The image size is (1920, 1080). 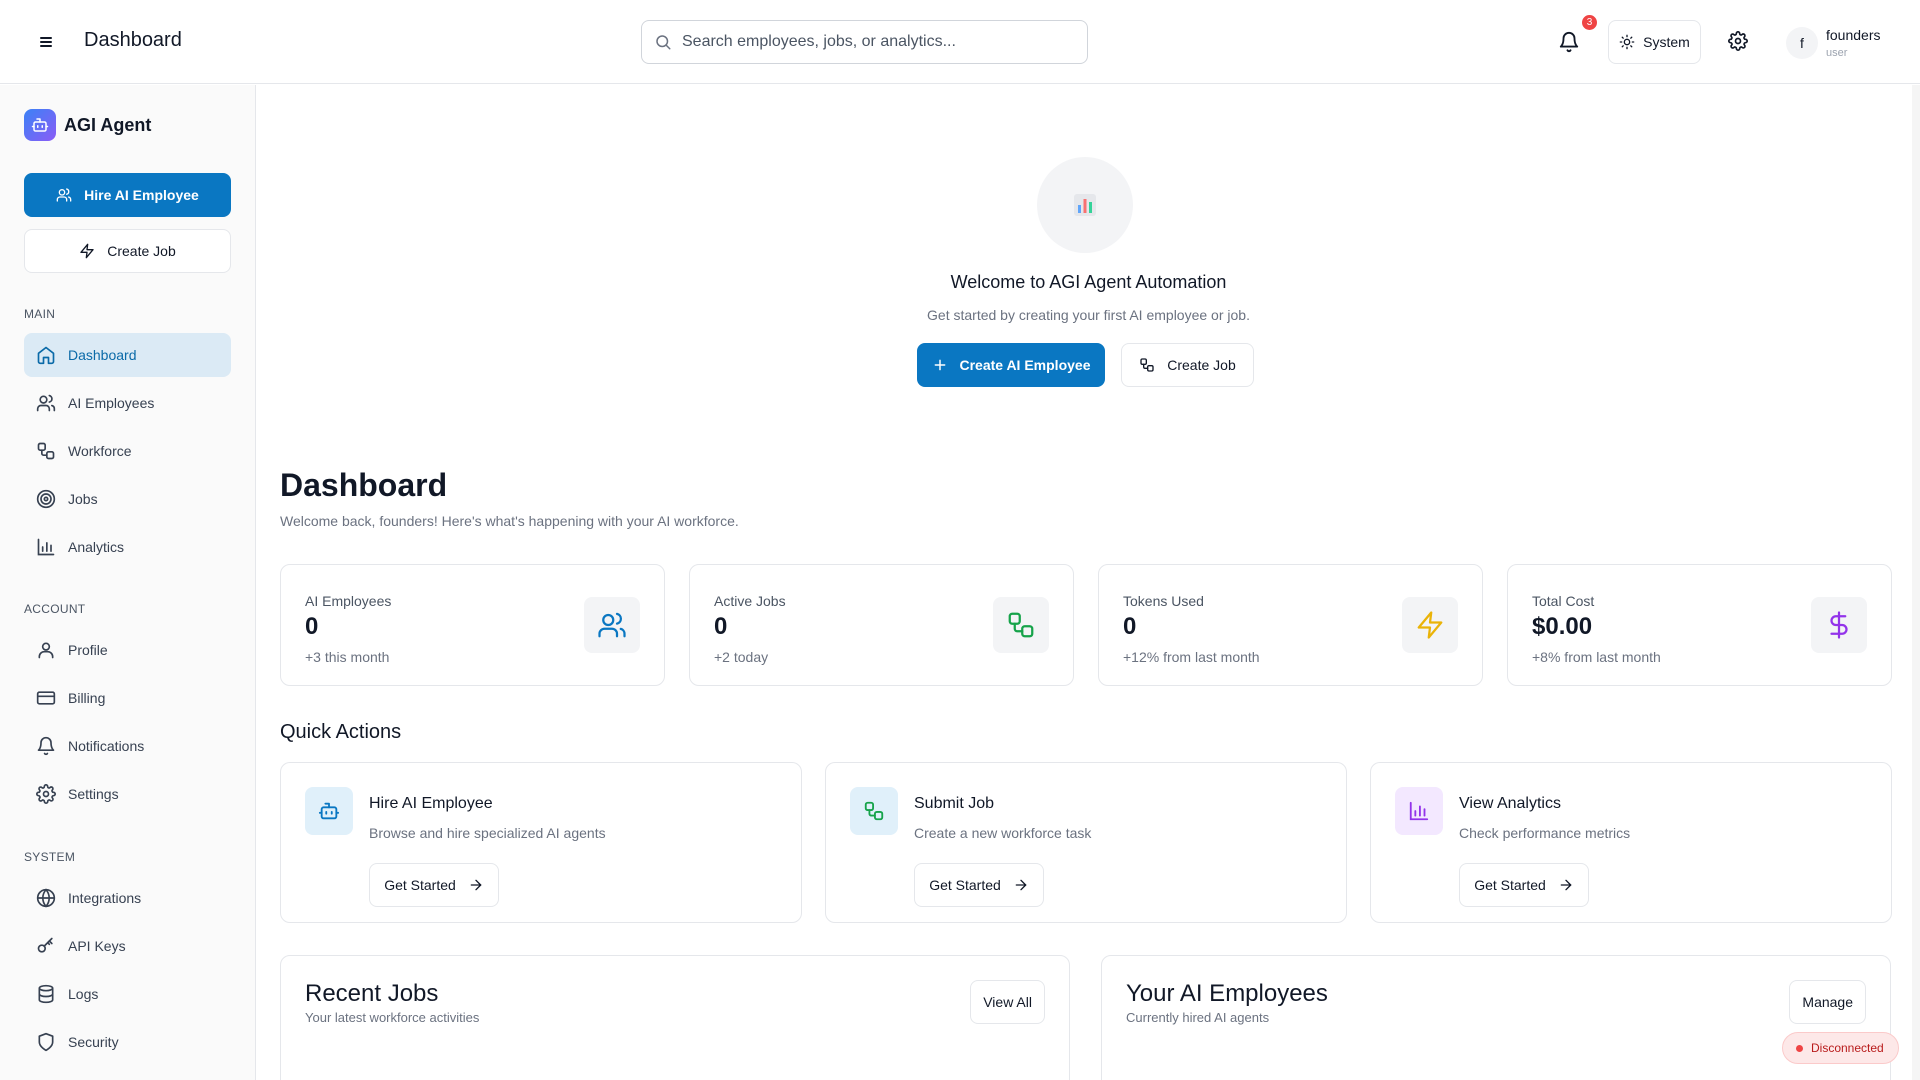 What do you see at coordinates (93, 794) in the screenshot?
I see `sidebar-item-label: Settings` at bounding box center [93, 794].